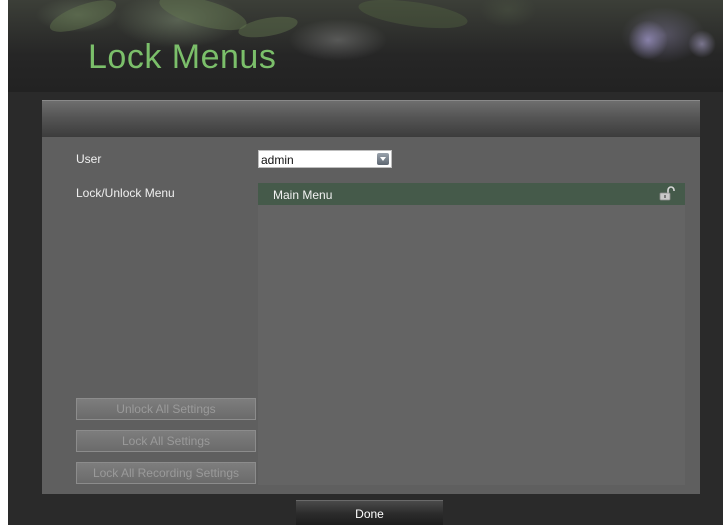  I want to click on unlock-all-settings-button: Unlock All Settings, so click(166, 409).